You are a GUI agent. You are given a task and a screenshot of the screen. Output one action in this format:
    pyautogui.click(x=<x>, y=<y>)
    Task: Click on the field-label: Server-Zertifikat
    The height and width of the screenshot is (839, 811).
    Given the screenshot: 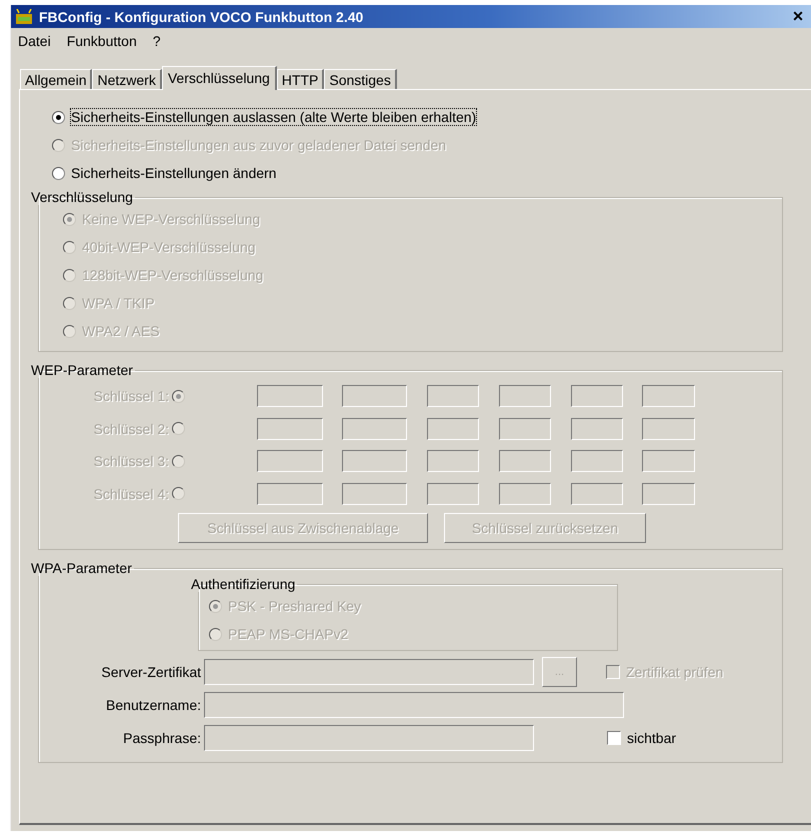 What is the action you would take?
    pyautogui.click(x=150, y=672)
    